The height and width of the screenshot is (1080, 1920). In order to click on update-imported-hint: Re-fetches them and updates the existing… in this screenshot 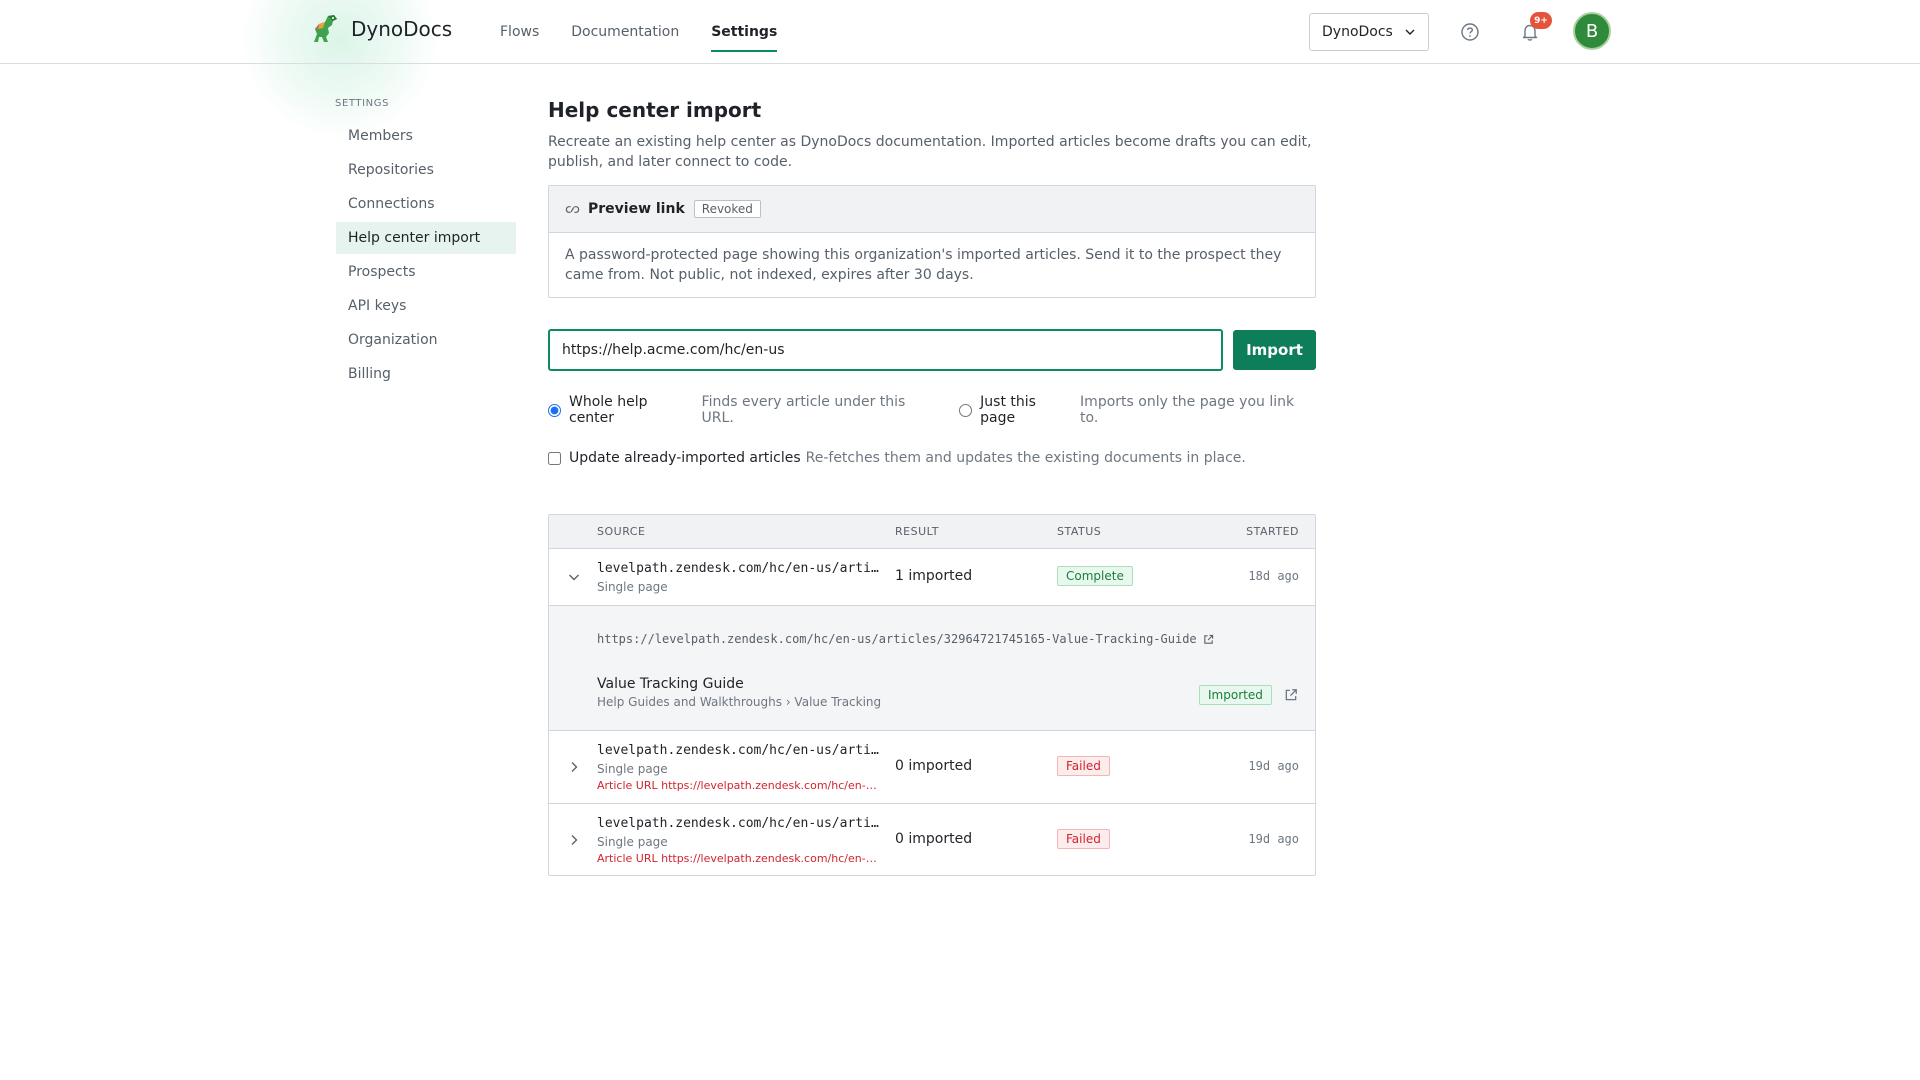, I will do `click(1025, 458)`.